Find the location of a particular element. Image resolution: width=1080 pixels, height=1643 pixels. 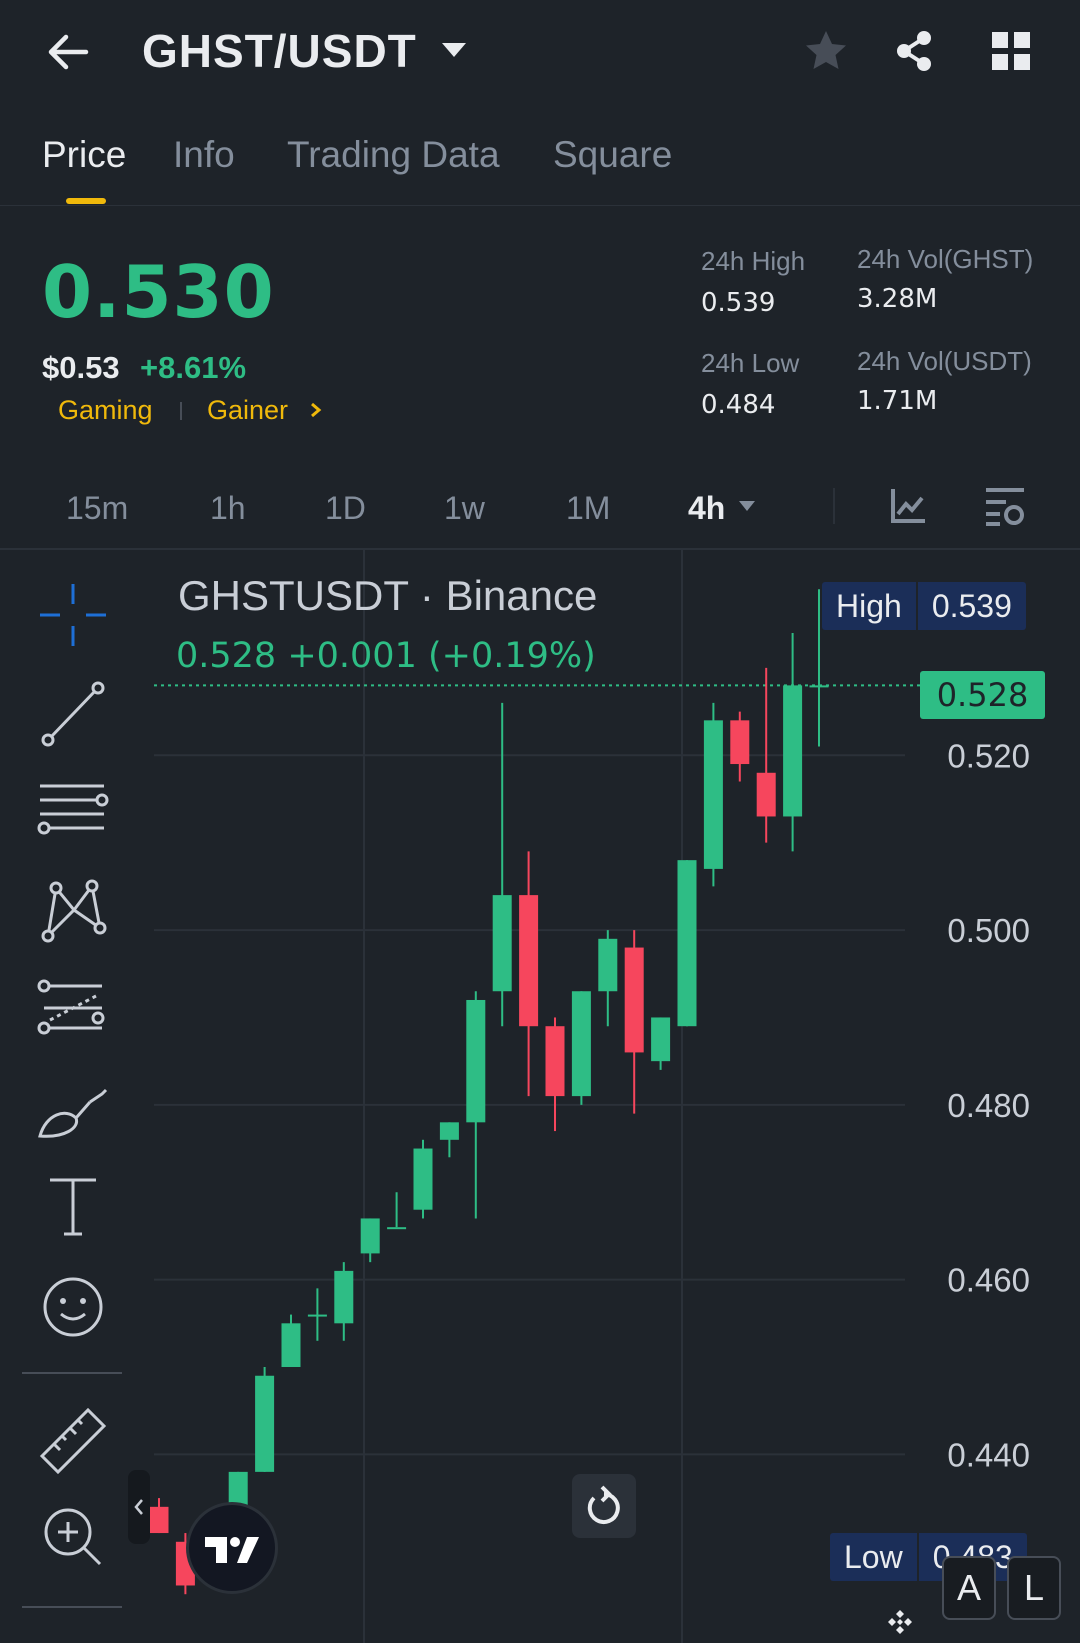

chart-symbol-title: GHSTUSDT · Binance is located at coordinates (388, 595).